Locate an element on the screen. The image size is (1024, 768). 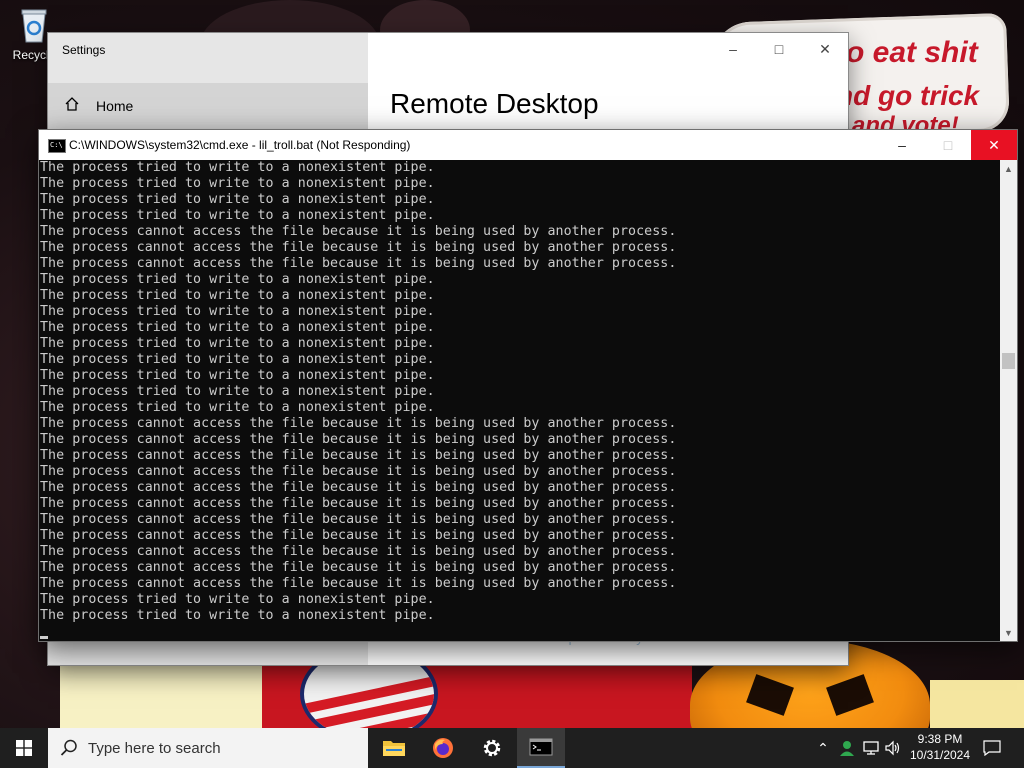
wallpaper-text-1: o eat shit is located at coordinates (912, 52).